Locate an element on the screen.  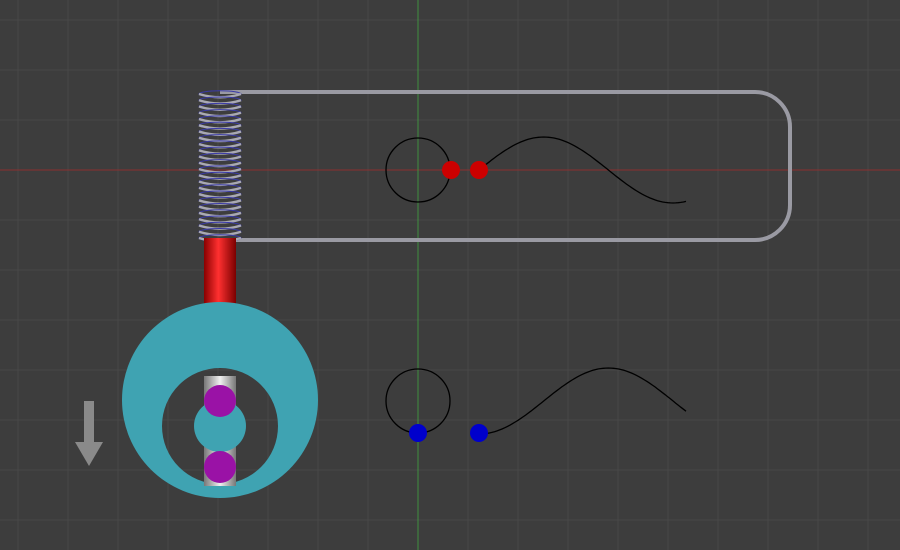
lower-marker-circle-point is located at coordinates (418, 433).